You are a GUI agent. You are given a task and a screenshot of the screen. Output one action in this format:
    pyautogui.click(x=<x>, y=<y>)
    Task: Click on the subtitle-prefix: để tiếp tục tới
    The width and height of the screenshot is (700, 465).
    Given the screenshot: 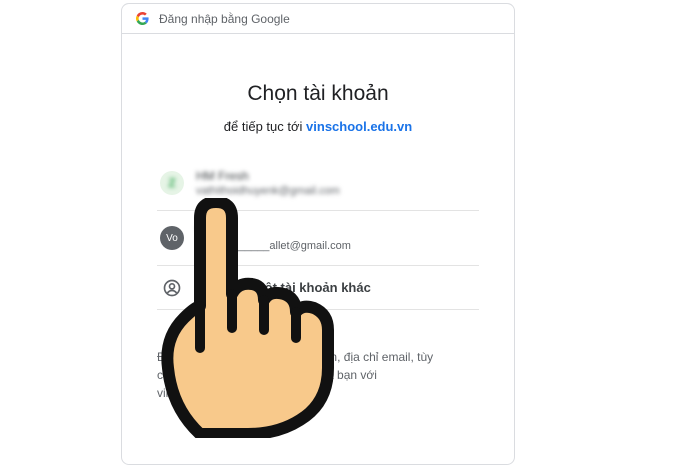 What is the action you would take?
    pyautogui.click(x=263, y=126)
    